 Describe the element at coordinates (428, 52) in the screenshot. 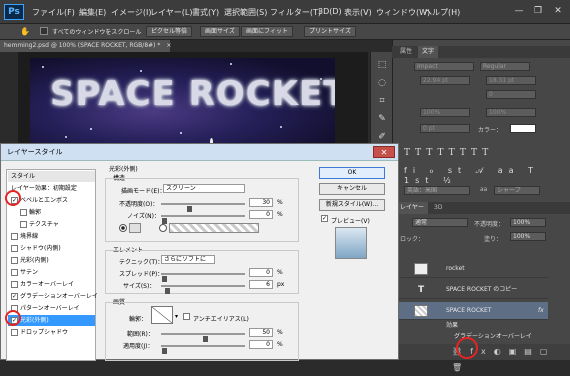

I see `tab-character: 文字` at that location.